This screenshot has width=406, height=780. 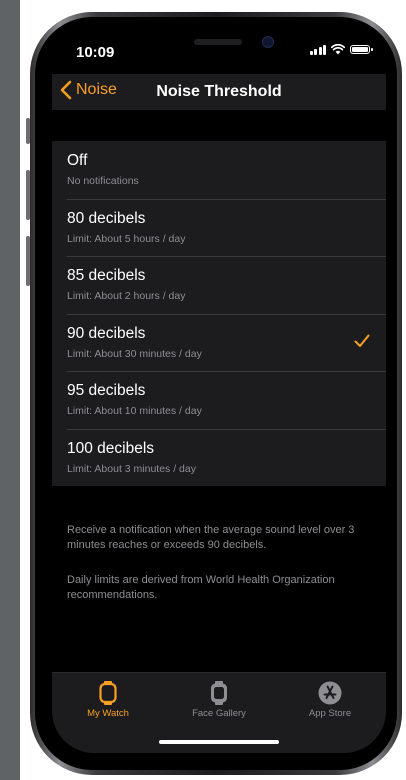 What do you see at coordinates (77, 160) in the screenshot?
I see `option-title: Off` at bounding box center [77, 160].